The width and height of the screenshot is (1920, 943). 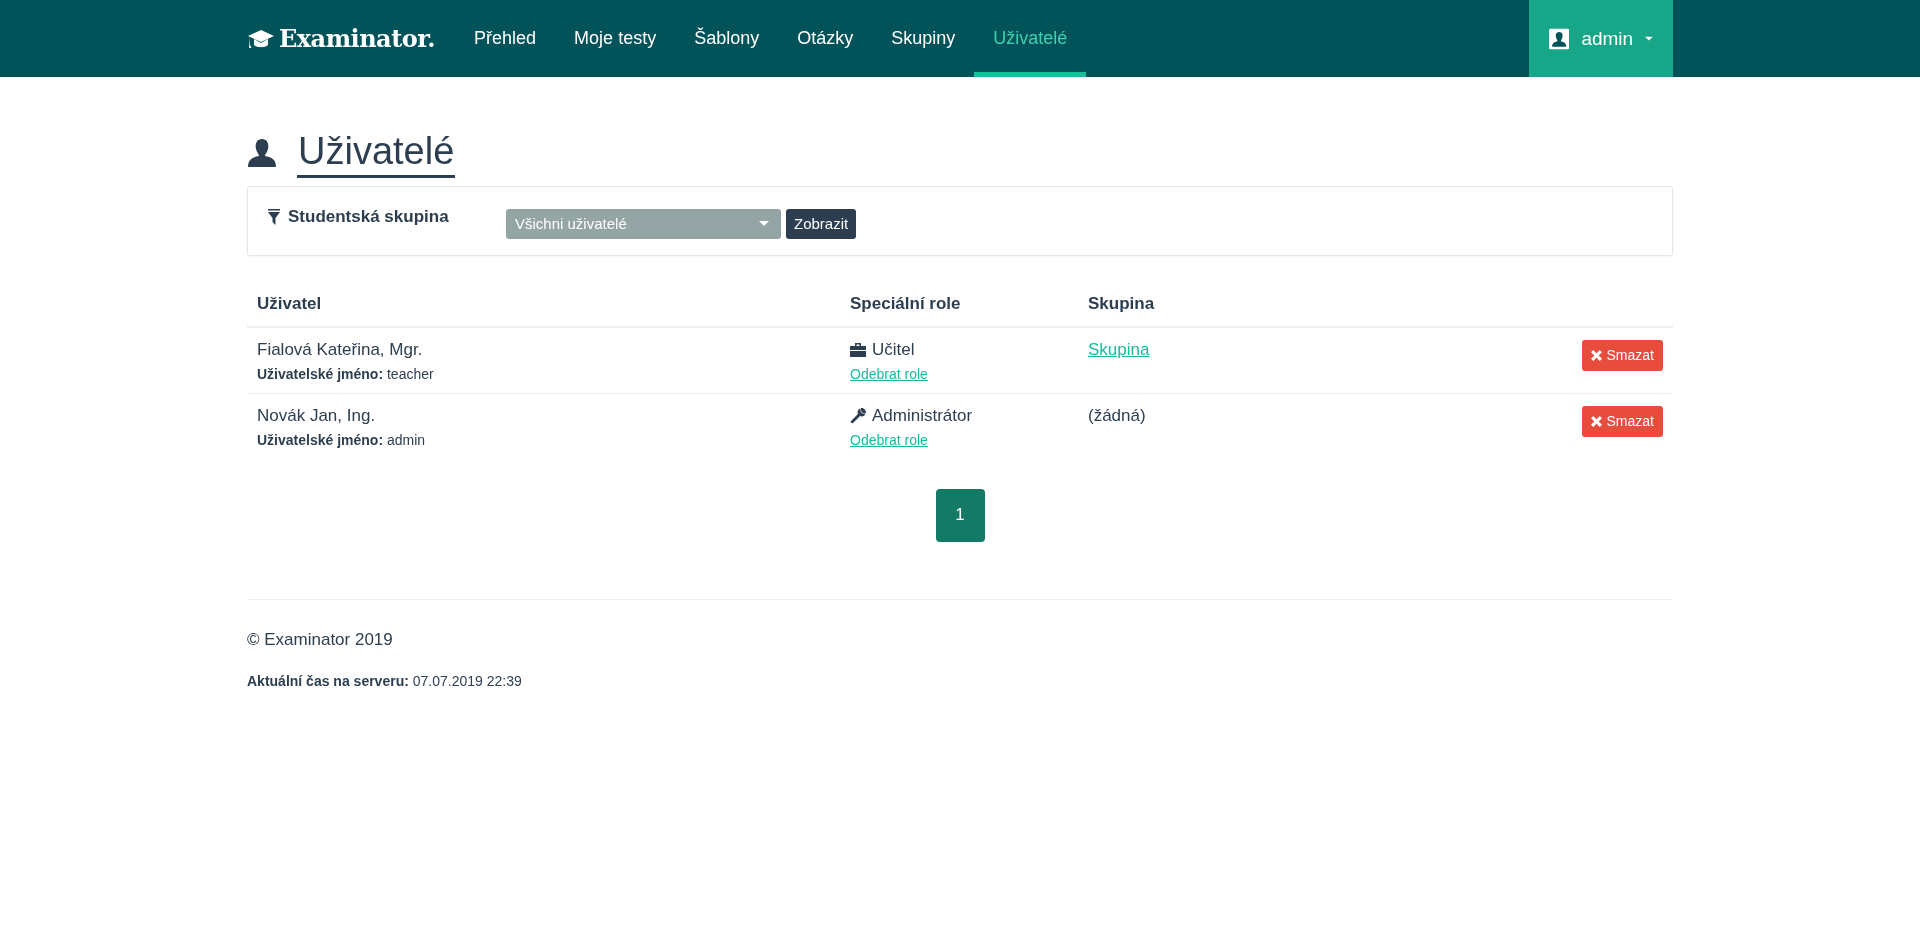 What do you see at coordinates (262, 153) in the screenshot?
I see `user-icon` at bounding box center [262, 153].